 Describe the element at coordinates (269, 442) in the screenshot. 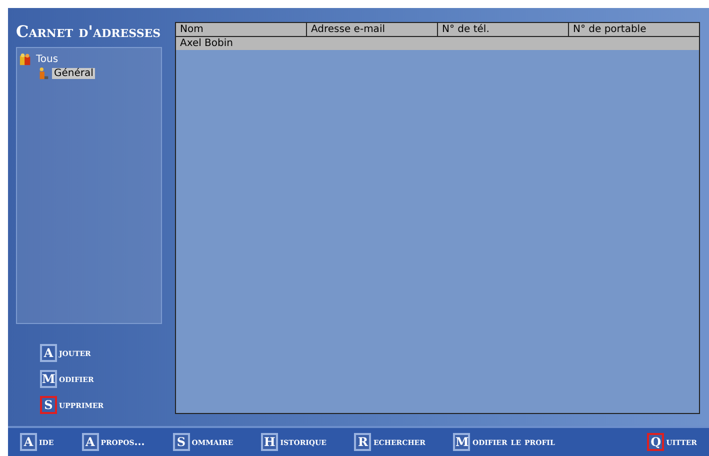

I see `shortcut-key: H` at that location.